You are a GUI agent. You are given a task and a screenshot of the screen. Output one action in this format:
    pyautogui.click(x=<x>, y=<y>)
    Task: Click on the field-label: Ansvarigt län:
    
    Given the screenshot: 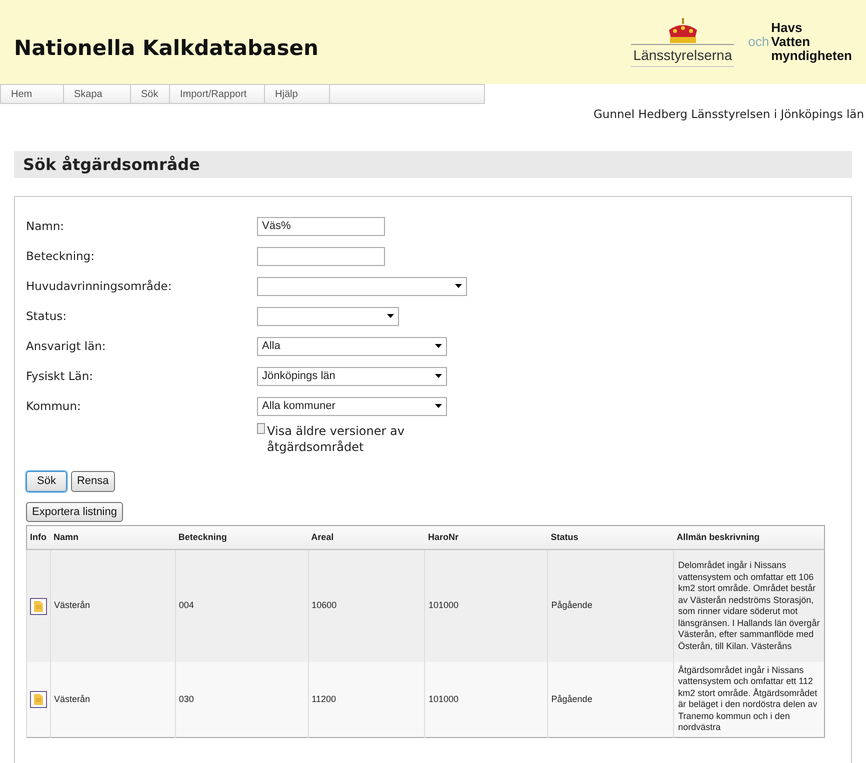 What is the action you would take?
    pyautogui.click(x=66, y=346)
    